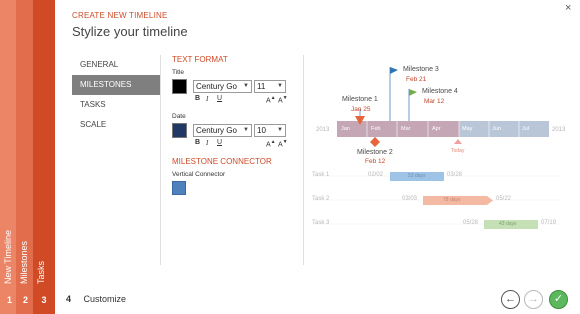 This screenshot has width=580, height=314. I want to click on task-1-duration: 53 days, so click(417, 176).